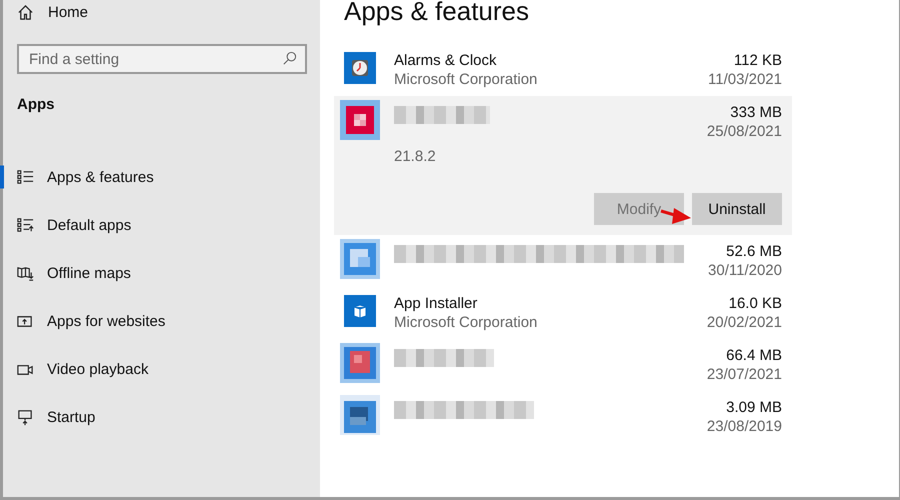 This screenshot has height=500, width=900. Describe the element at coordinates (160, 369) in the screenshot. I see `nav-item: Video playback` at that location.